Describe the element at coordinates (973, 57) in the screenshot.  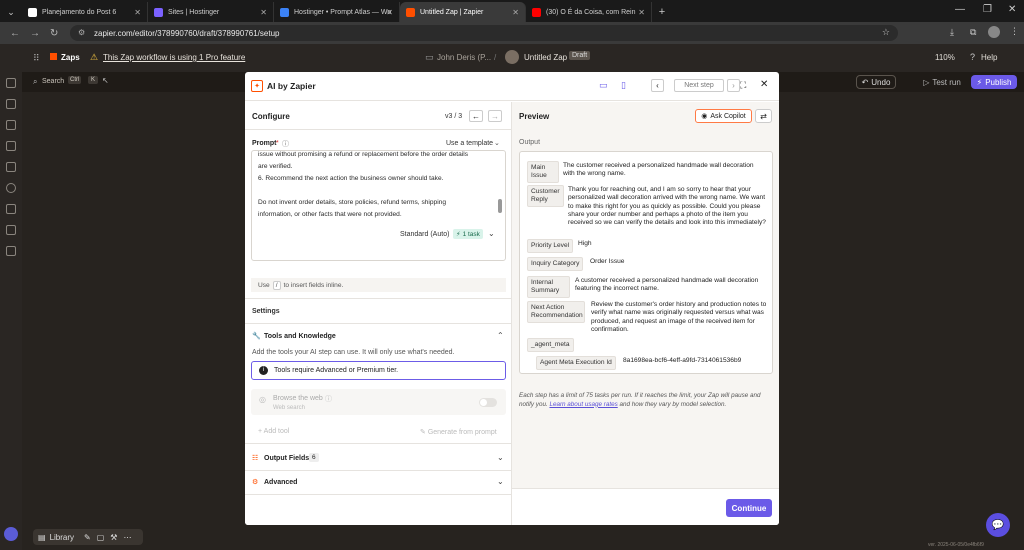
I see `help-icon: ?` at that location.